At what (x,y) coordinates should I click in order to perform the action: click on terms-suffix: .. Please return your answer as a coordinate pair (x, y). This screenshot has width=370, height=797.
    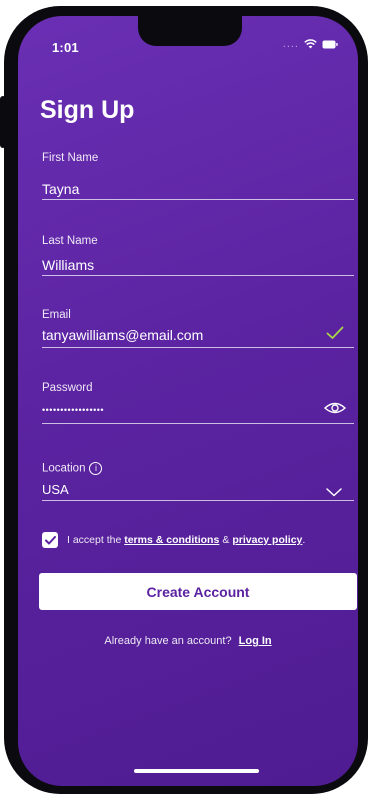
    Looking at the image, I should click on (304, 540).